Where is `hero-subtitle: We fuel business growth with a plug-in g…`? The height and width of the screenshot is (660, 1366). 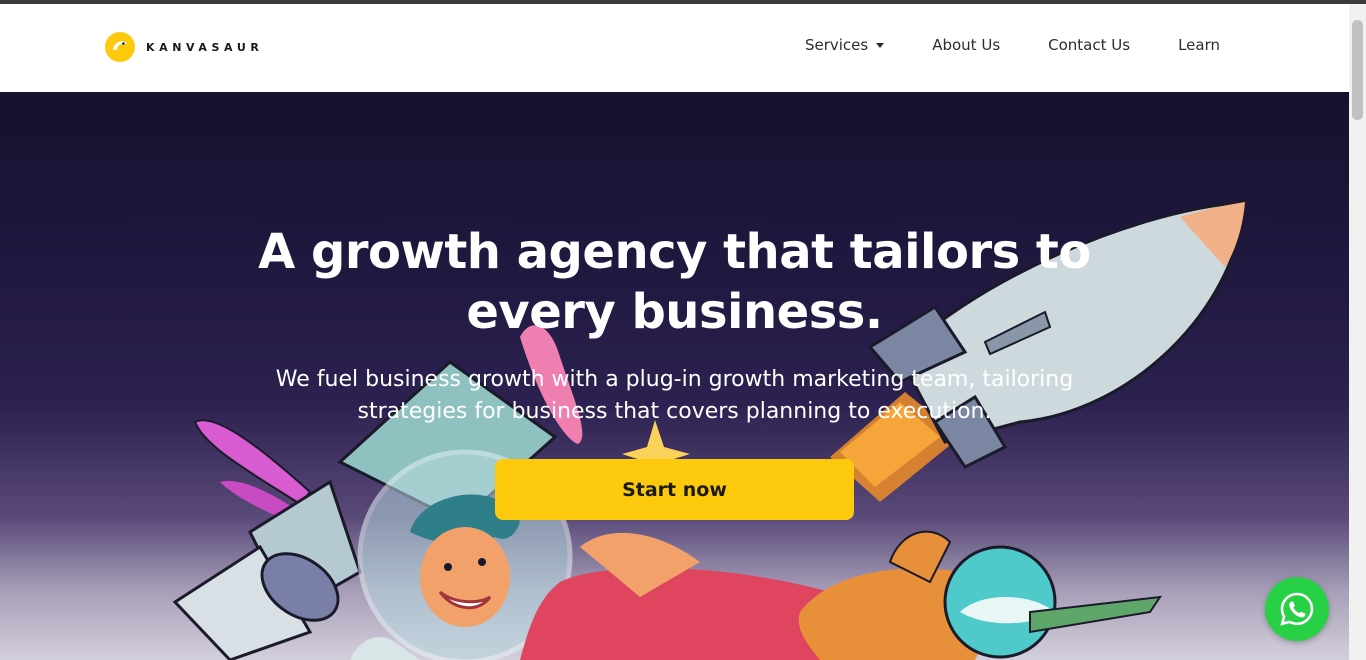 hero-subtitle: We fuel business growth with a plug-in g… is located at coordinates (674, 396).